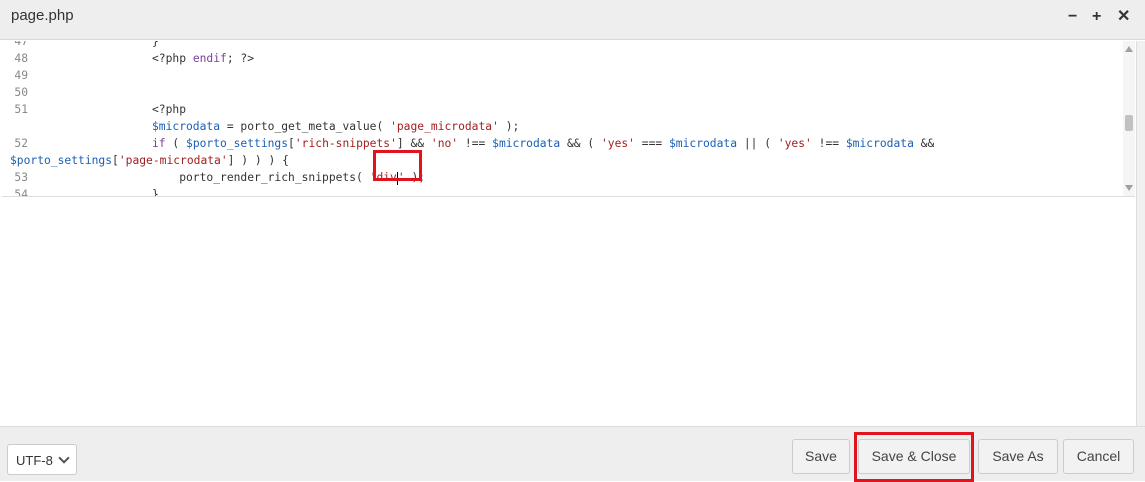 The height and width of the screenshot is (482, 1145). Describe the element at coordinates (21, 44) in the screenshot. I see `line-number: 47` at that location.